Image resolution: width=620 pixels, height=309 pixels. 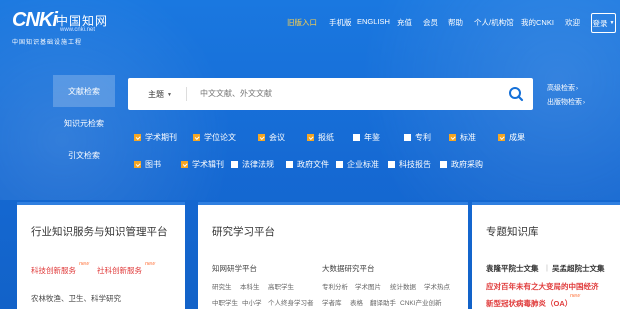 I want to click on login-button: 登录 ▼, so click(x=603, y=23).